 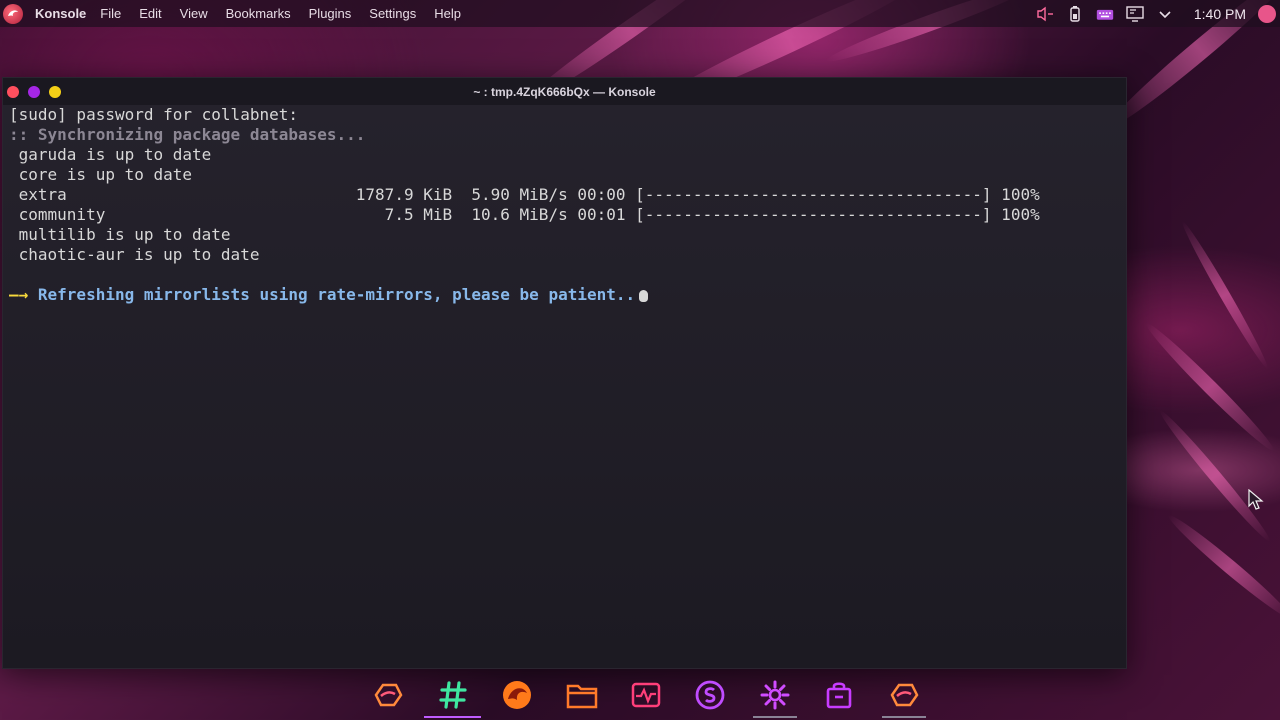 I want to click on garuda-logo-icon, so click(x=13, y=13).